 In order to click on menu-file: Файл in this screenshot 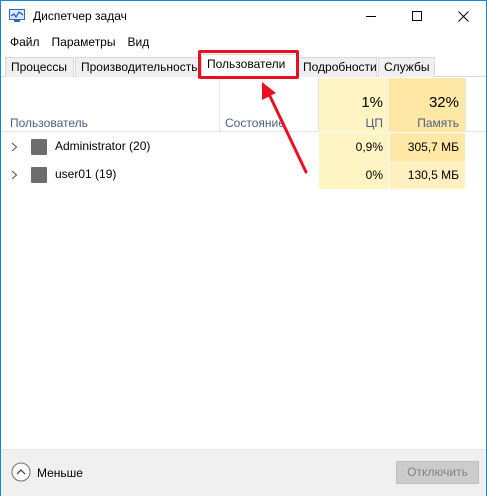, I will do `click(25, 43)`.